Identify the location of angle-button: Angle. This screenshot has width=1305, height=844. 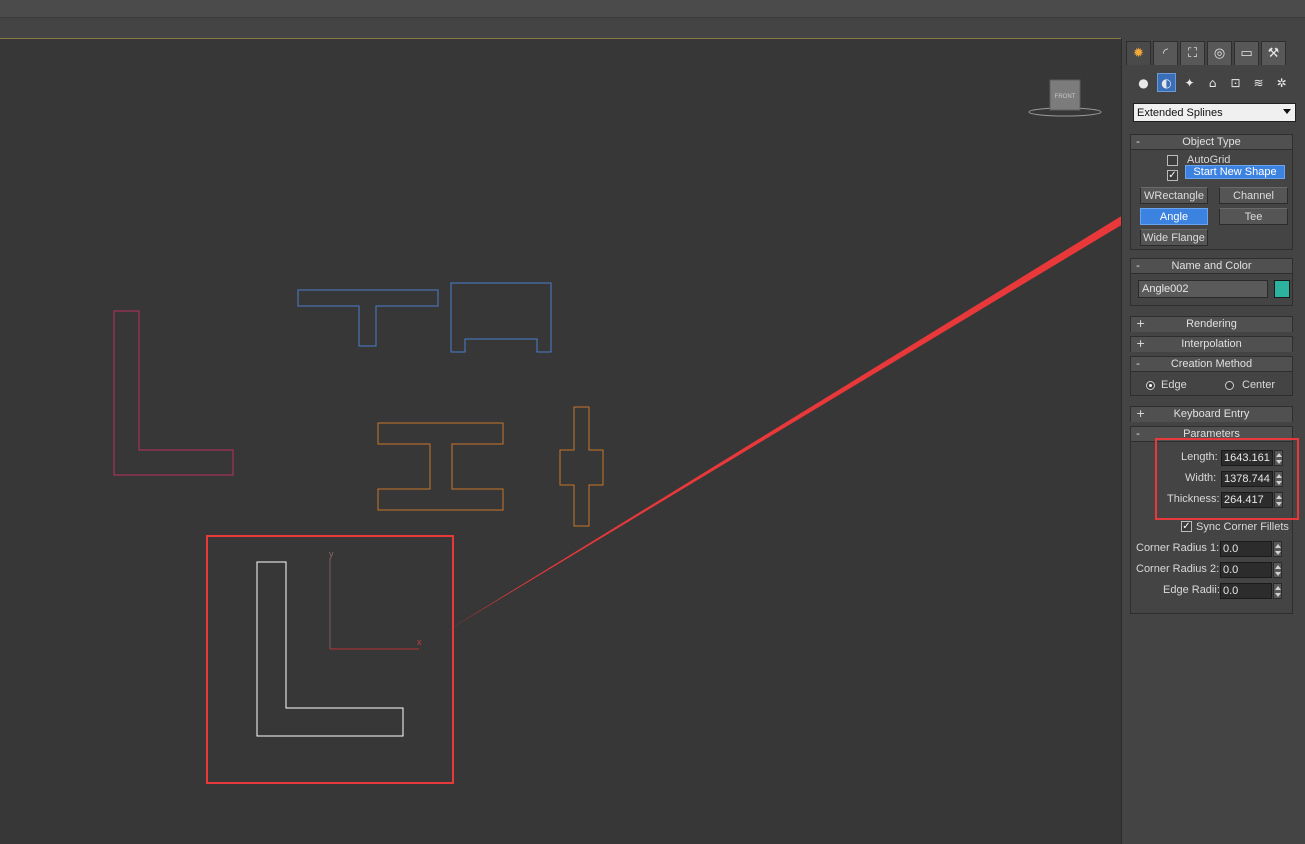
(1174, 216).